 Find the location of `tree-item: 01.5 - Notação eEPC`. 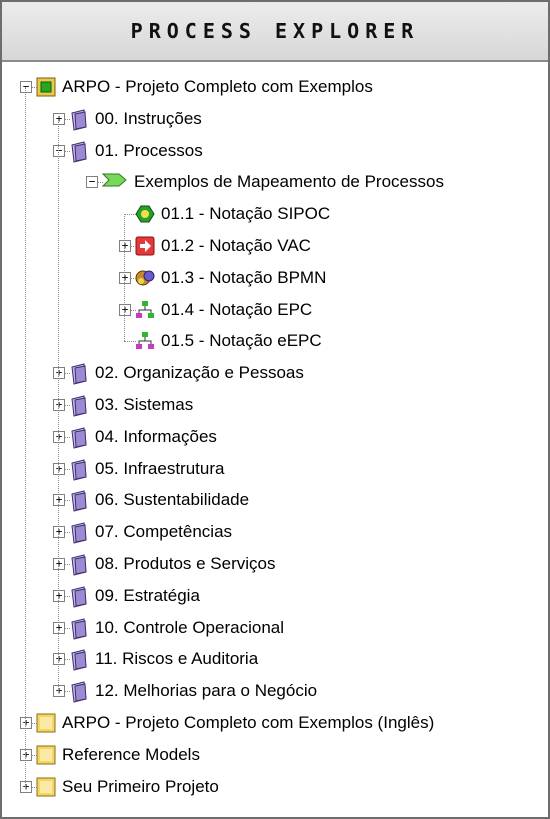

tree-item: 01.5 - Notação eEPC is located at coordinates (228, 341).